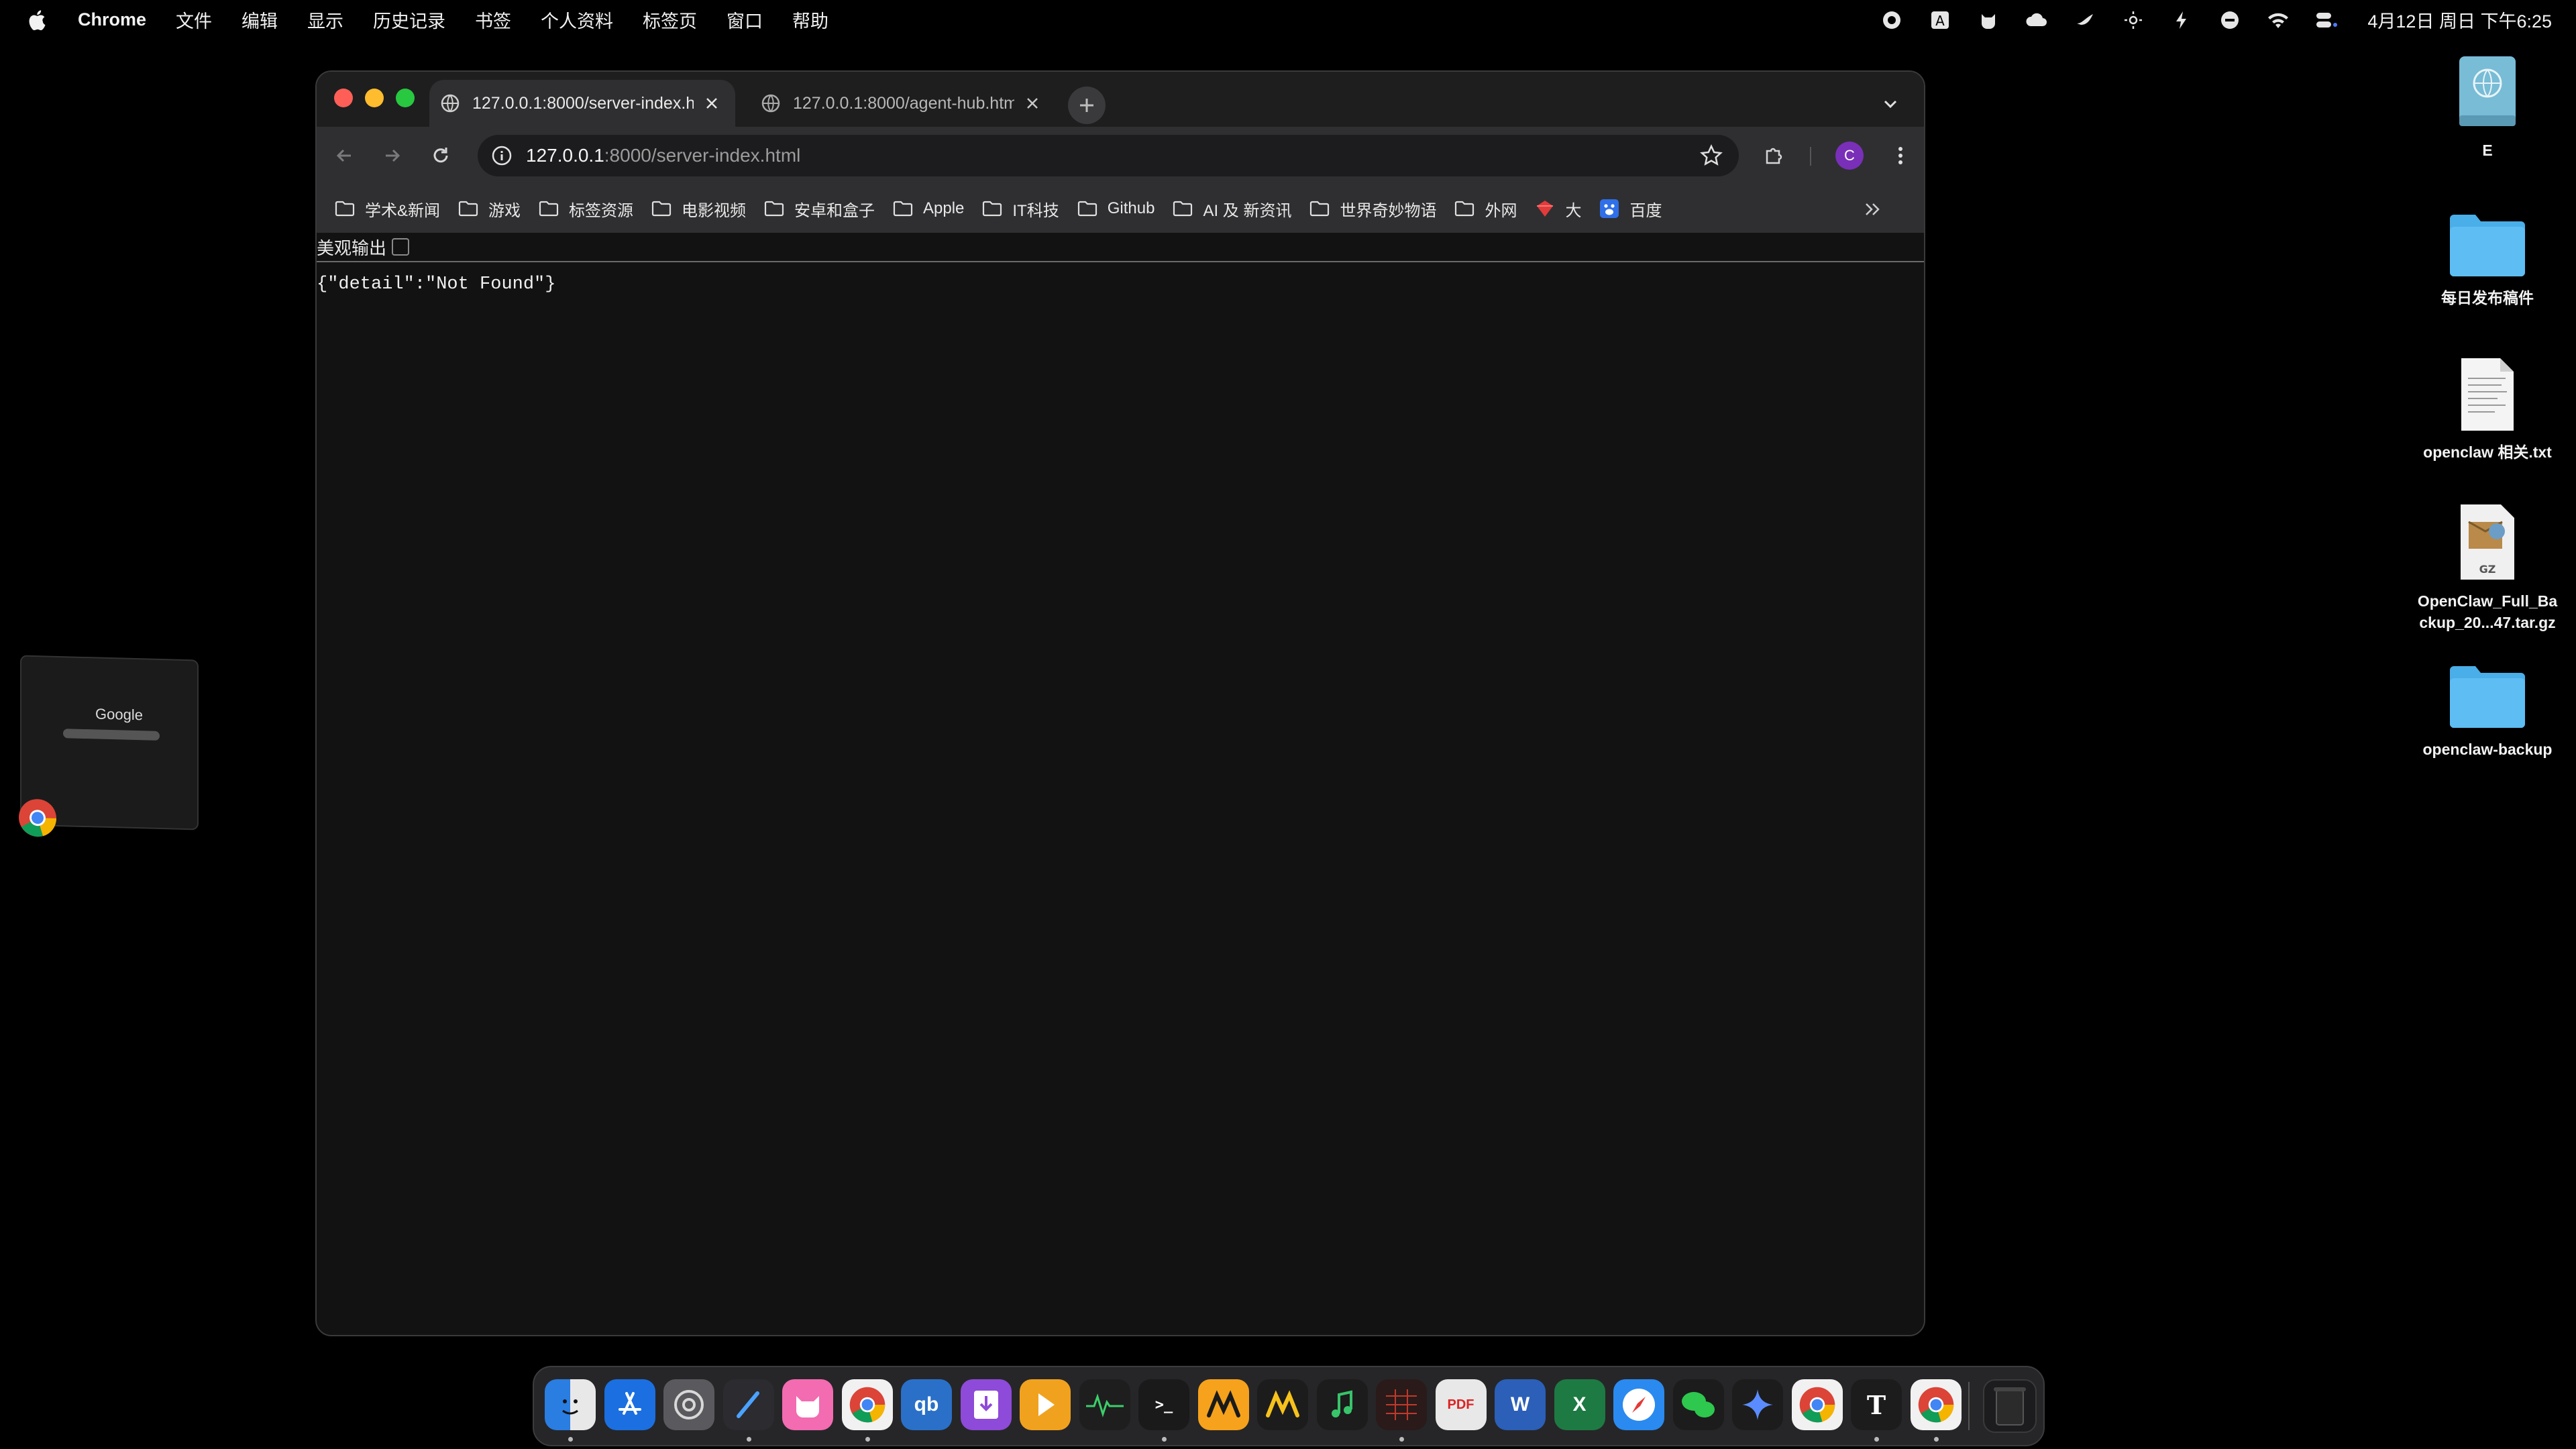 The image size is (2576, 1449). Describe the element at coordinates (1131, 208) in the screenshot. I see `bookmark-label: Github` at that location.